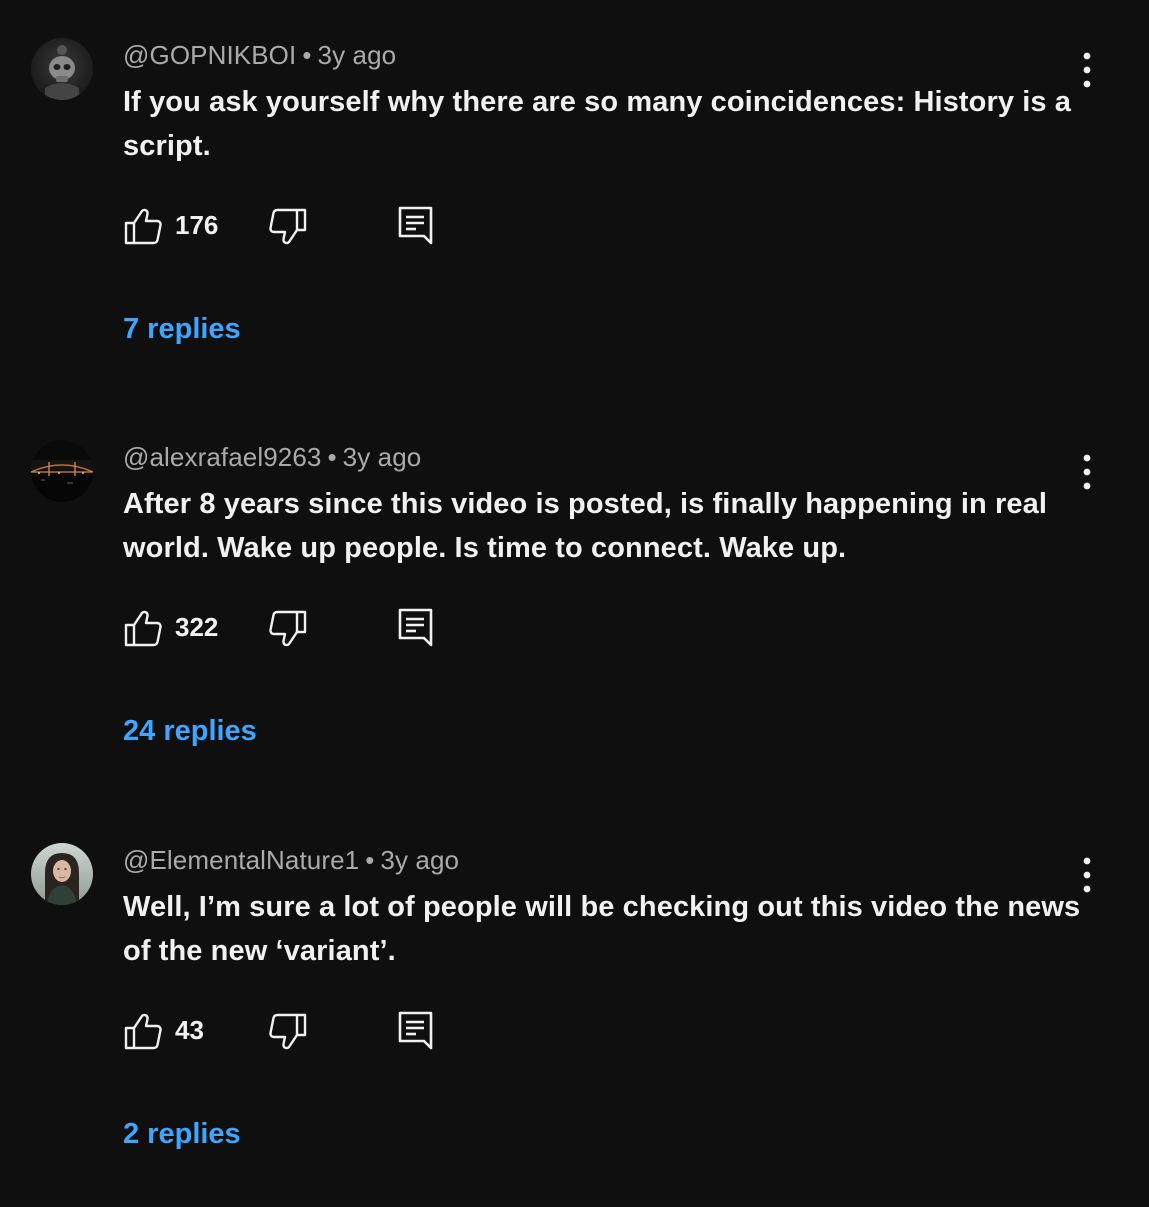  I want to click on comment-meta: @alexrafael9263 • 3y ago, so click(272, 457).